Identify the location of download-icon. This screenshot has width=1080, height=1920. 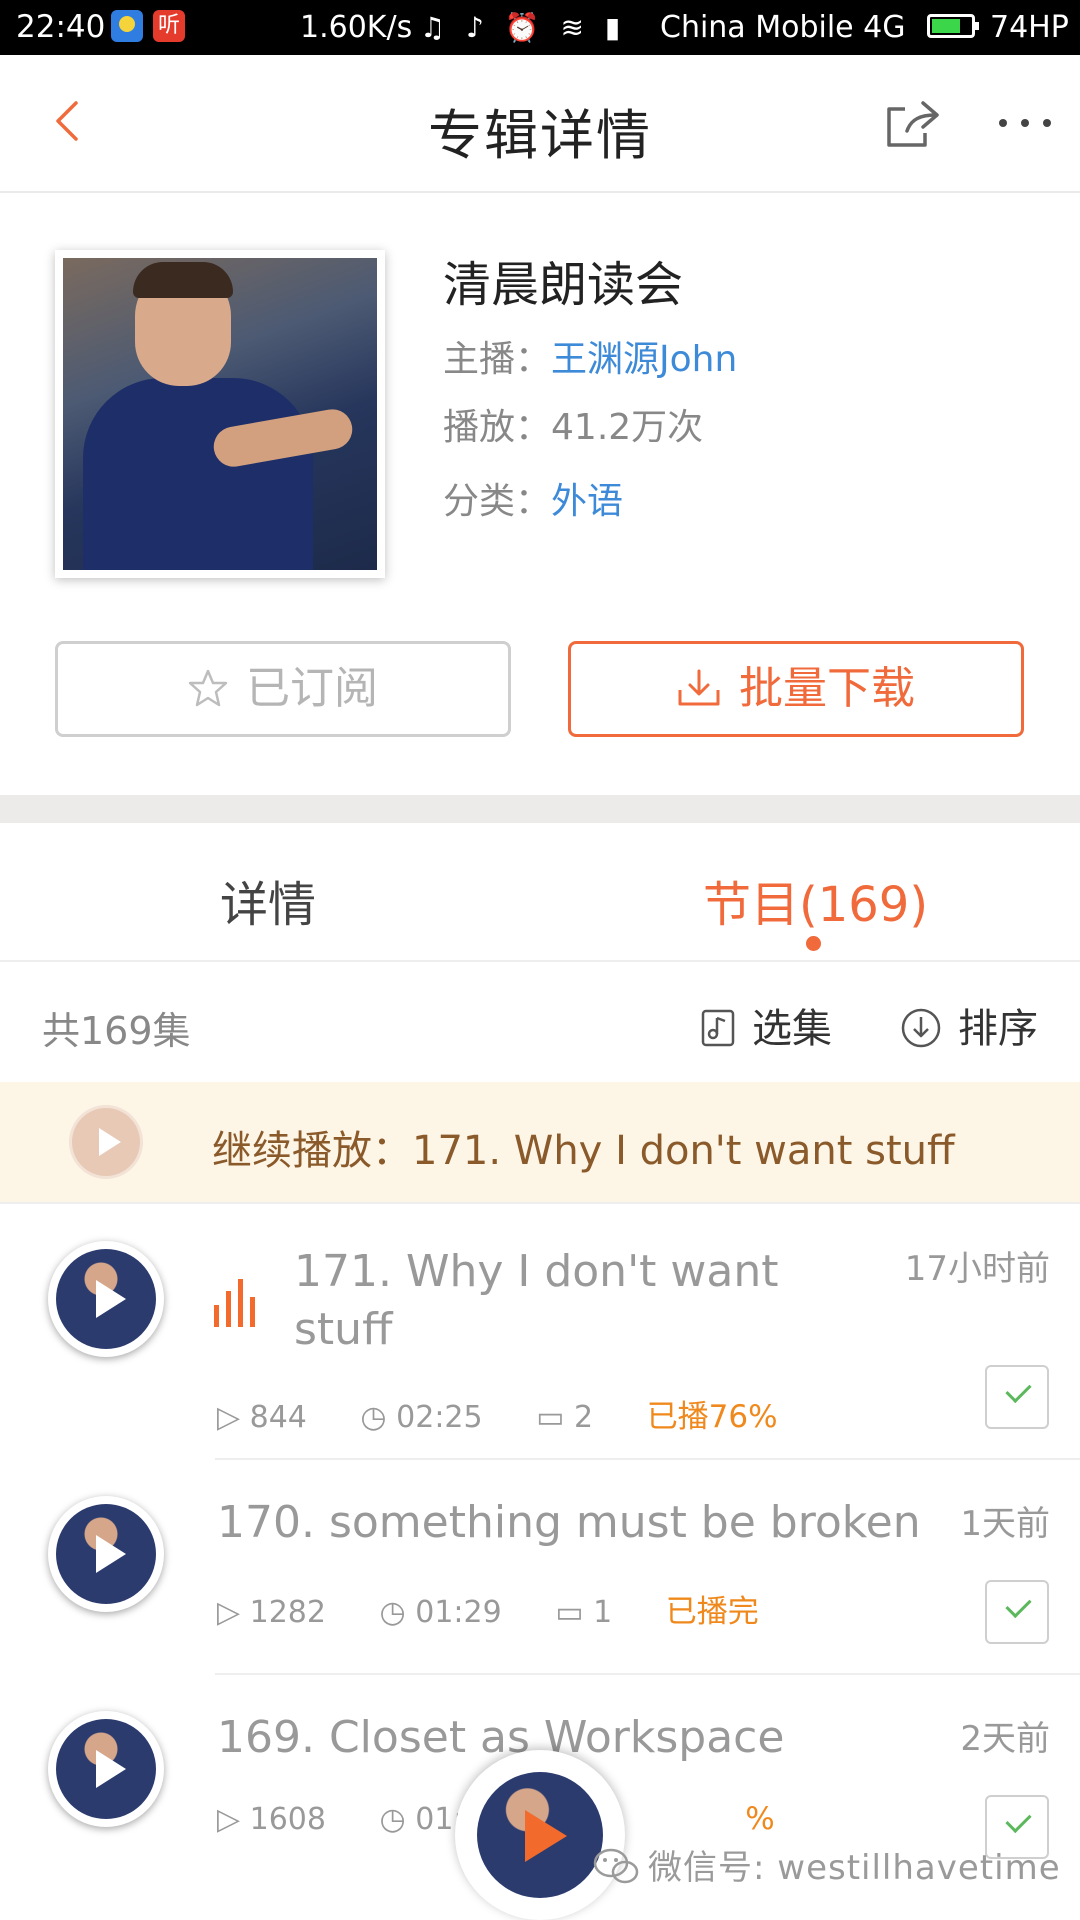
(699, 687).